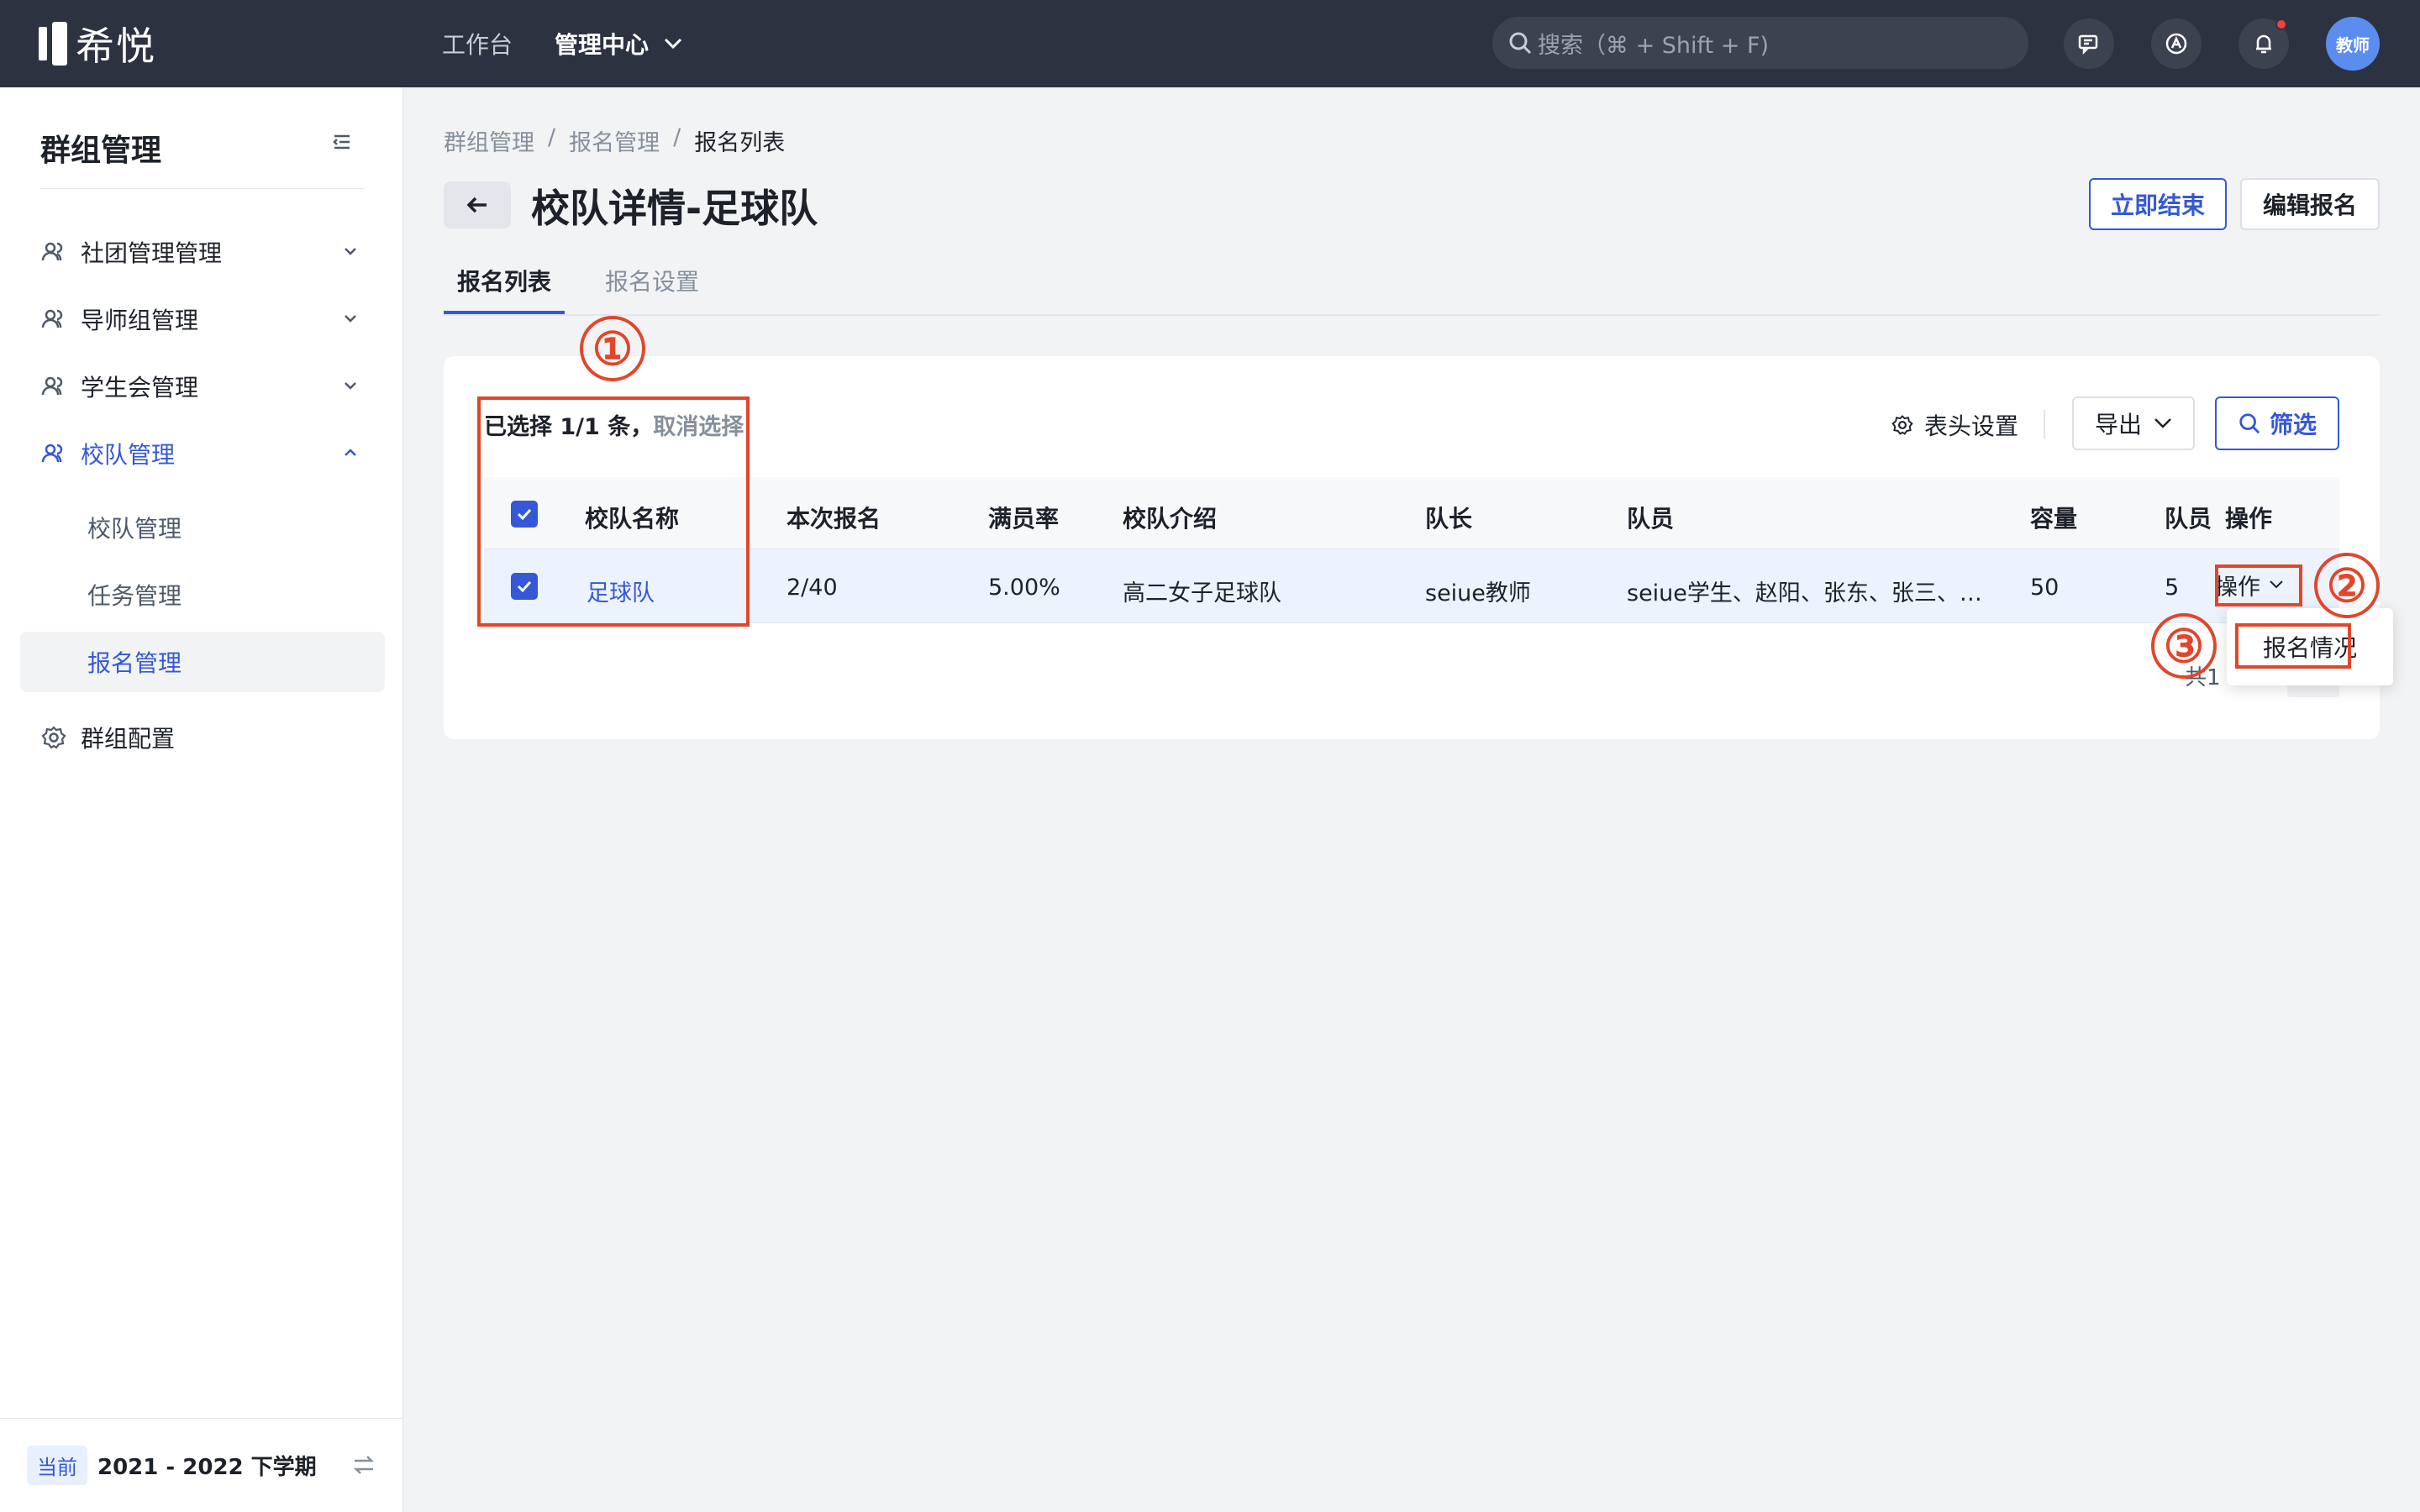 The image size is (2420, 1512). I want to click on sidebar-item-school-teams: 校队管理, so click(202, 453).